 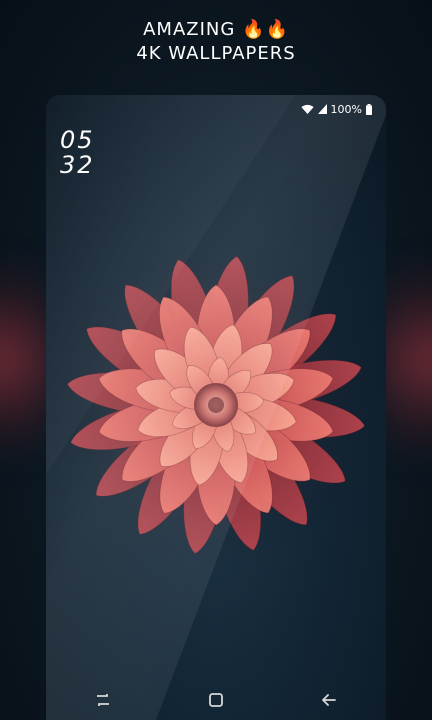 I want to click on signal-icon, so click(x=322, y=109).